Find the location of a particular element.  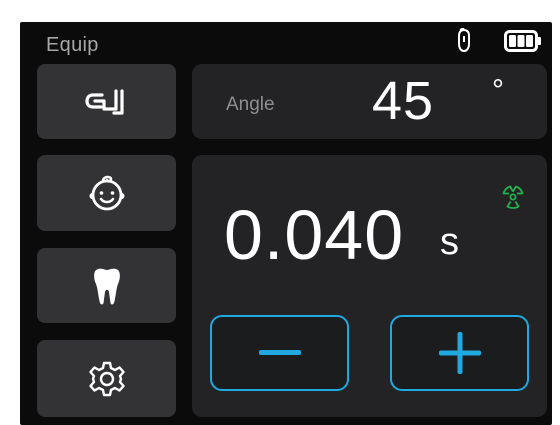

sidebar-item-child is located at coordinates (106, 193).